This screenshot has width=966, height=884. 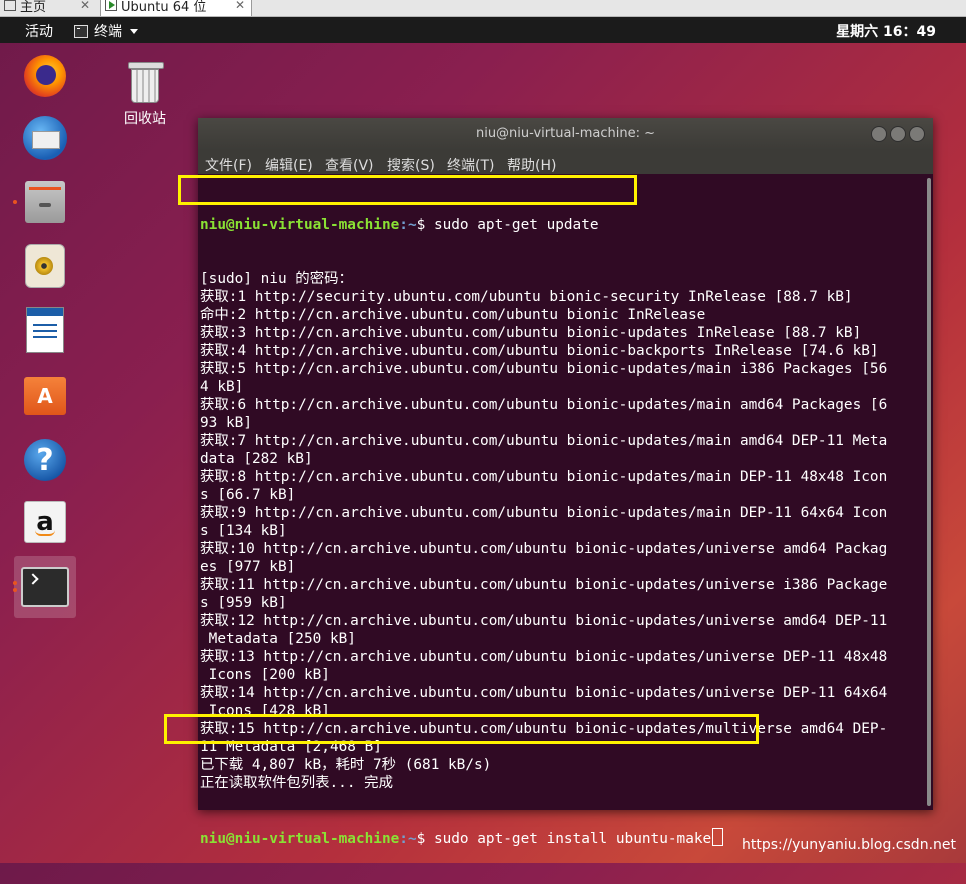 What do you see at coordinates (134, 31) in the screenshot?
I see `chevron-down-icon` at bounding box center [134, 31].